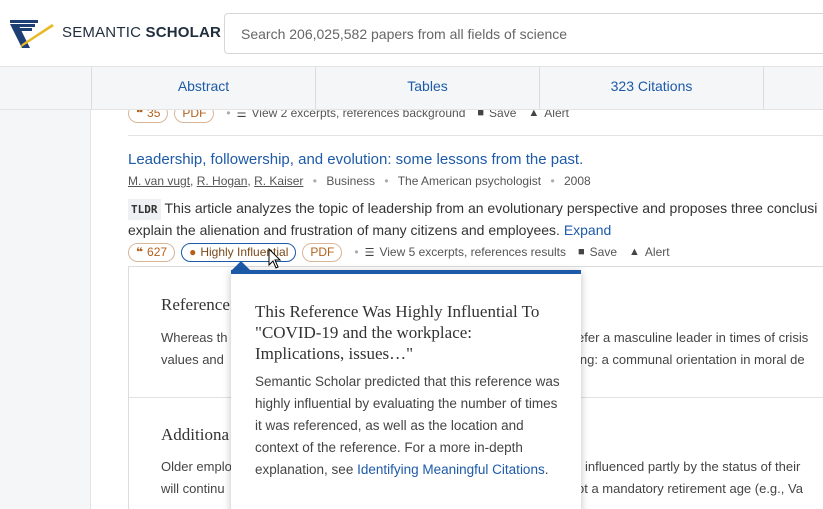  I want to click on mouse-cursor-icon, so click(275, 258).